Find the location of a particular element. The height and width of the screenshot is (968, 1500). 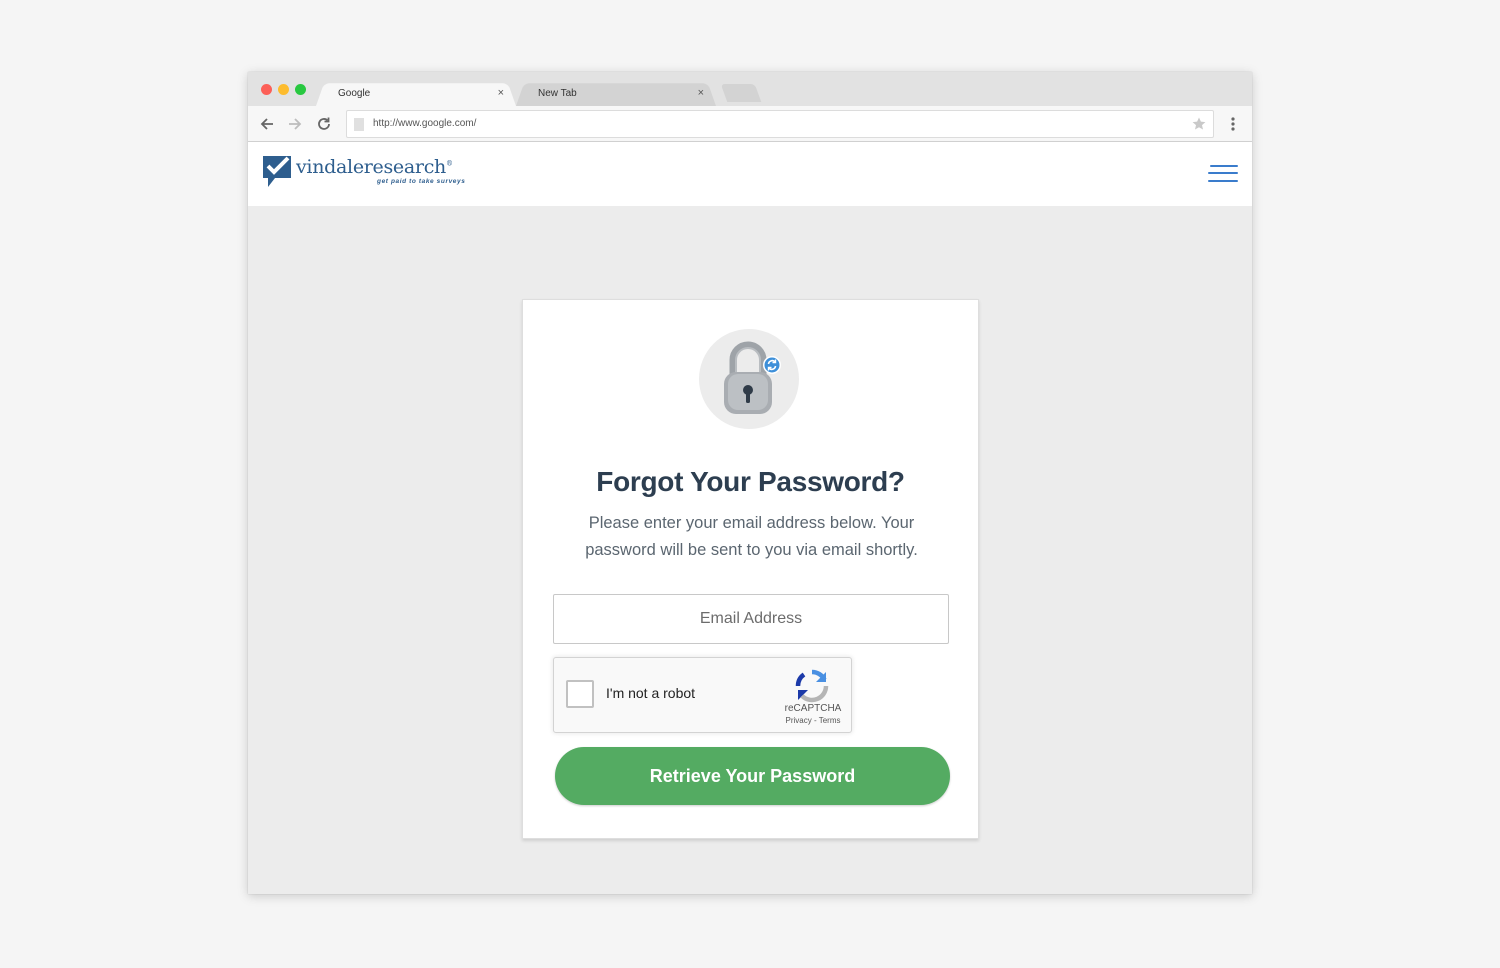

tab-google: Google × is located at coordinates (416, 93).